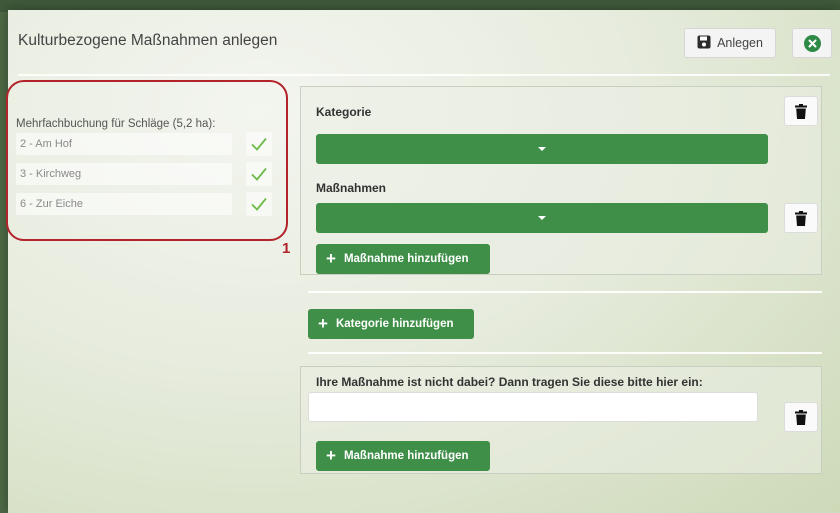  I want to click on save-icon, so click(704, 43).